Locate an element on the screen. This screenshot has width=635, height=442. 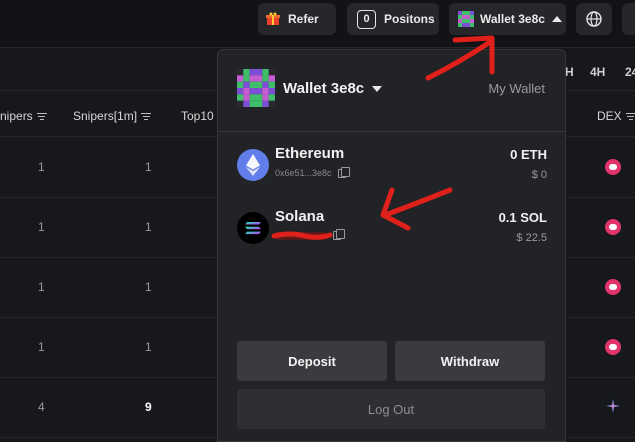
wallet-name-selector: Wallet 3e8c is located at coordinates (333, 88).